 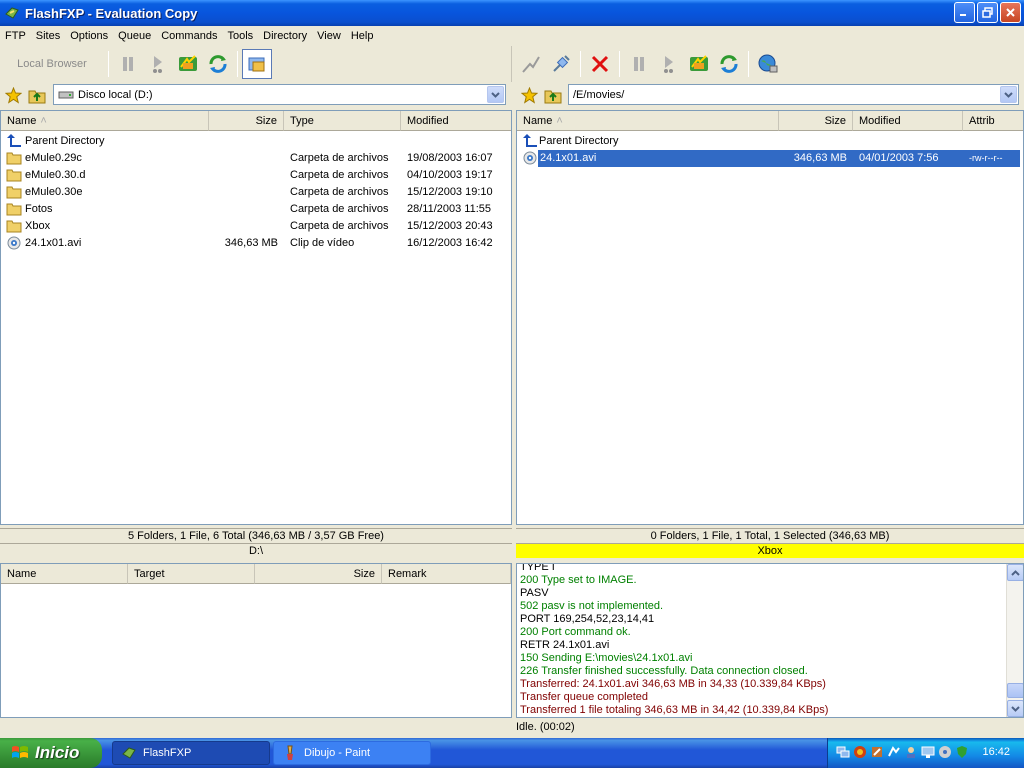 What do you see at coordinates (531, 64) in the screenshot?
I see `connect-button` at bounding box center [531, 64].